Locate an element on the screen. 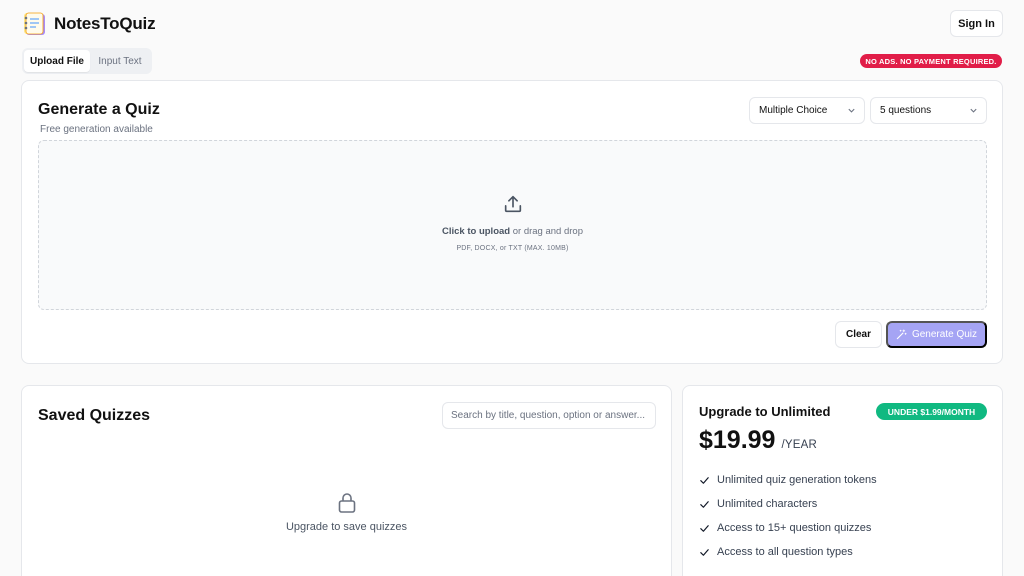 This screenshot has width=1024, height=576. question-count-select: 5 questions is located at coordinates (928, 110).